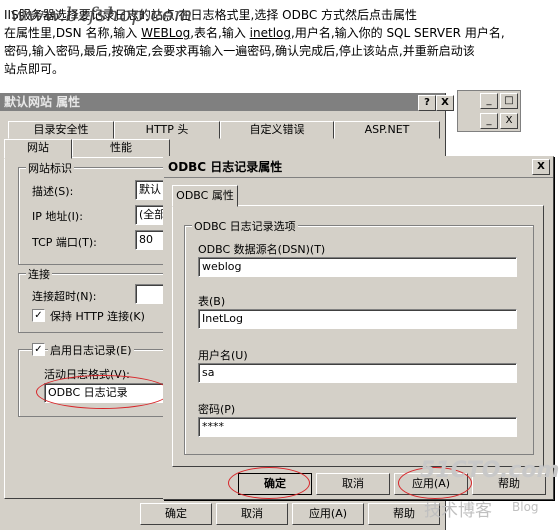 The image size is (560, 530). I want to click on table-input: InetLog, so click(357, 319).